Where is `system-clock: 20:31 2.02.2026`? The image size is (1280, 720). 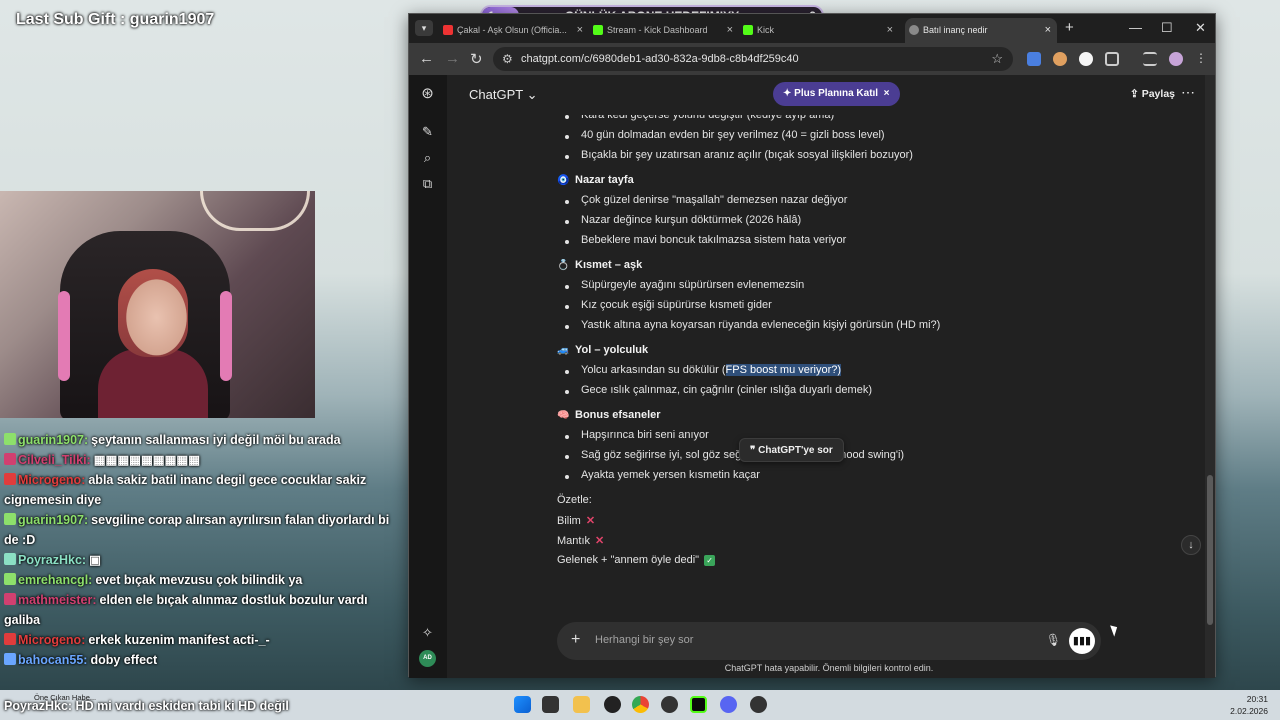
system-clock: 20:31 2.02.2026 is located at coordinates (1249, 705).